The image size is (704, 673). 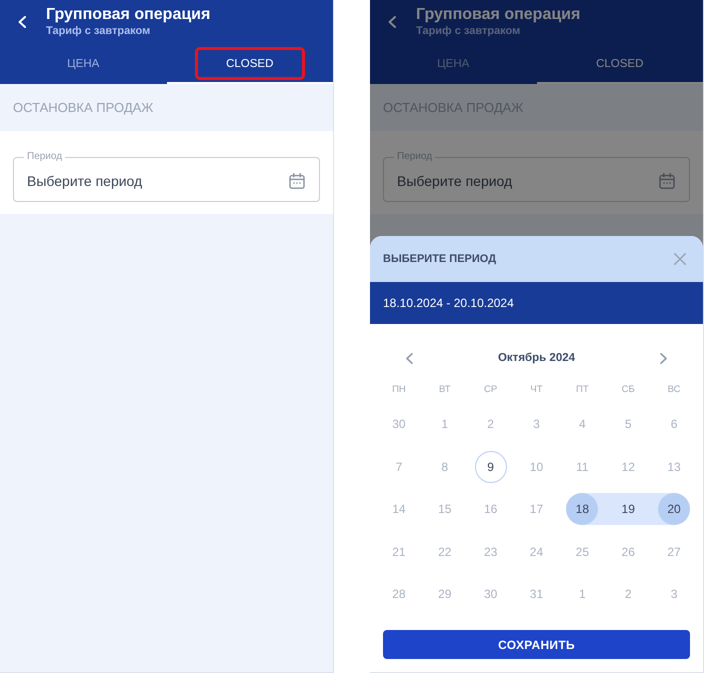 I want to click on calendar-day: 4, so click(x=582, y=424).